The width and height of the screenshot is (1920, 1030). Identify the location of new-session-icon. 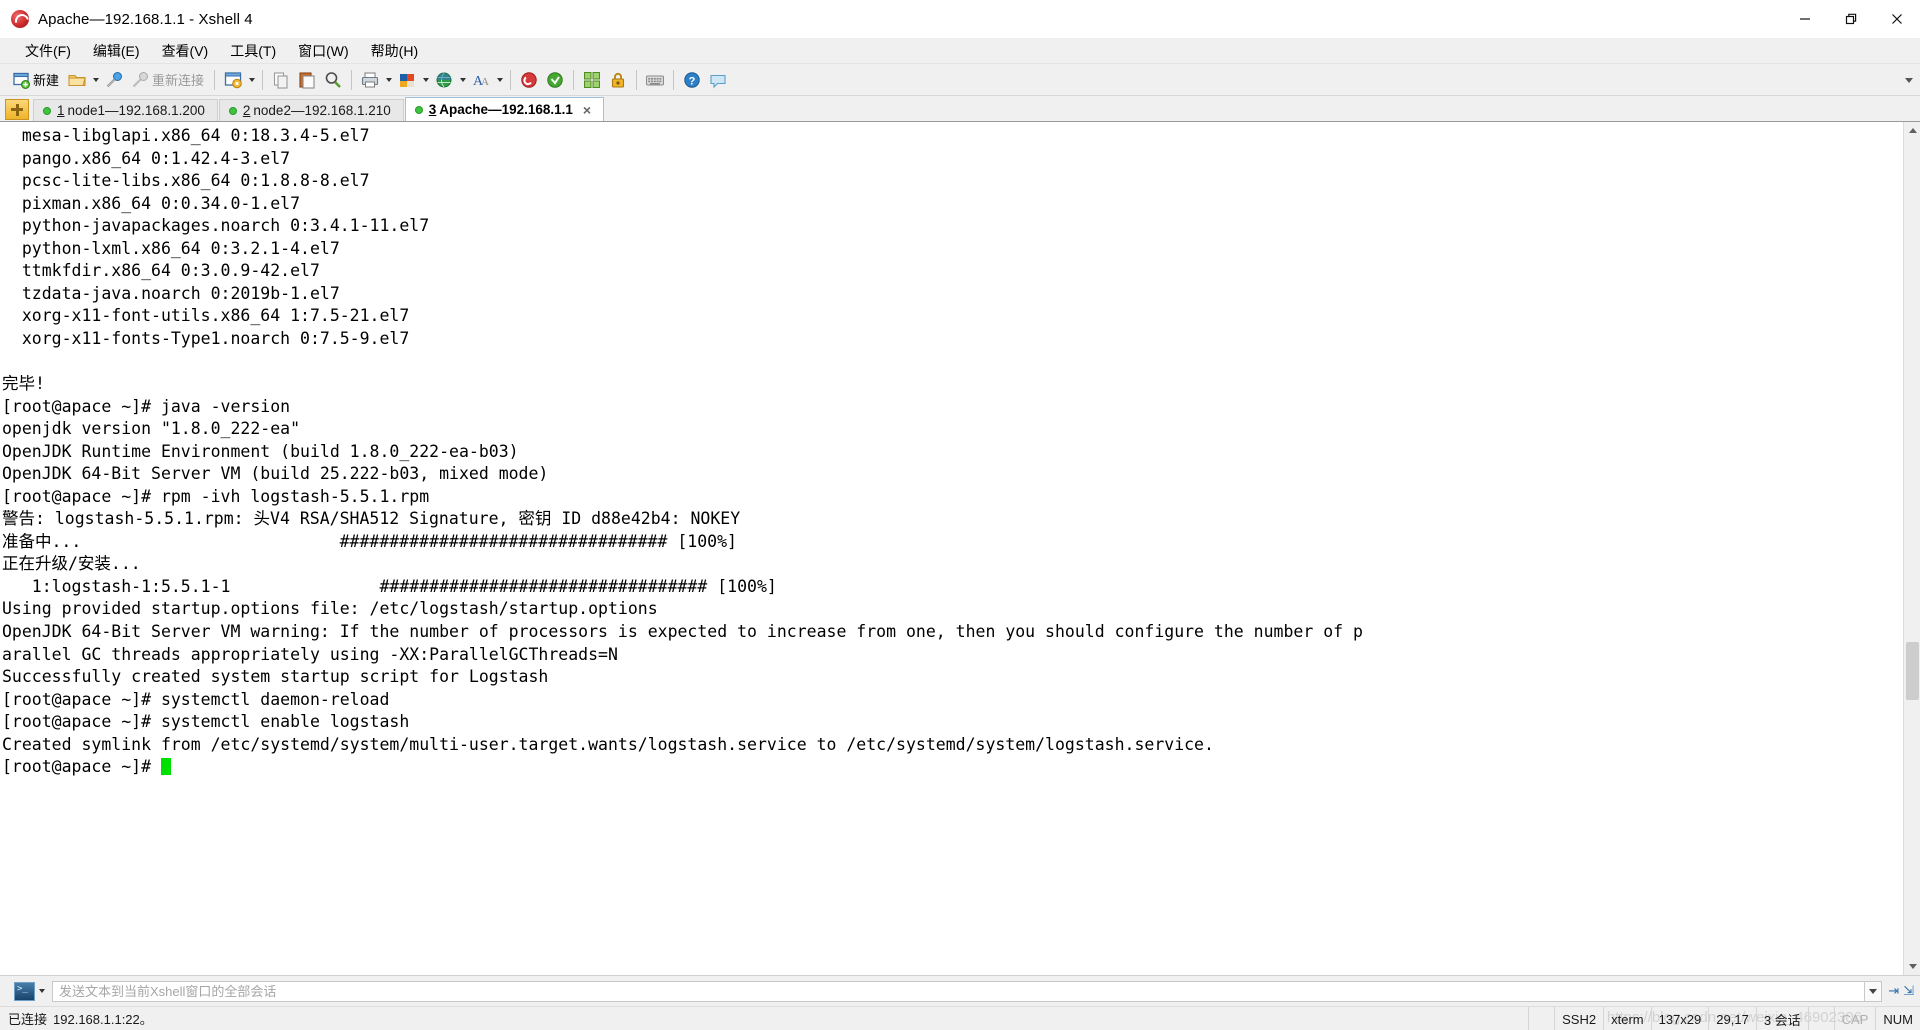
(21, 80).